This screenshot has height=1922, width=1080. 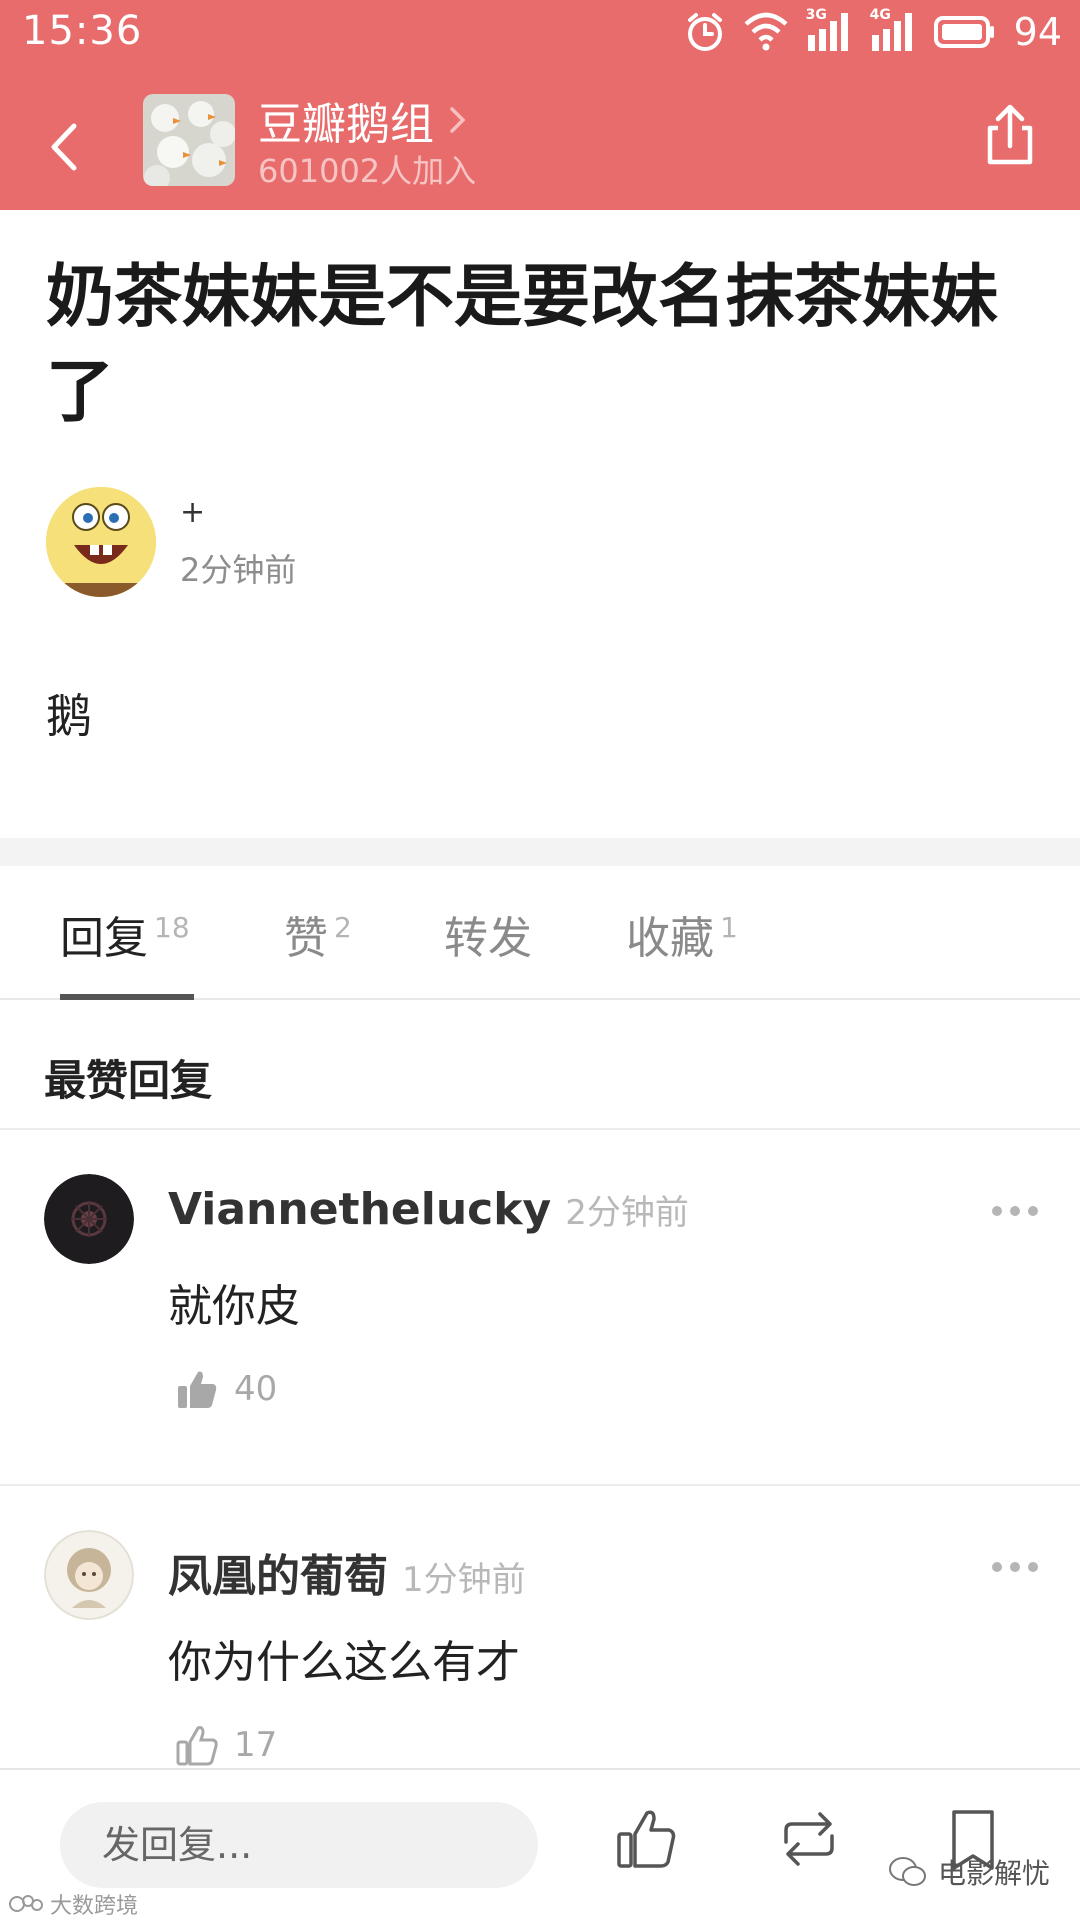 I want to click on battery-icon, so click(x=963, y=32).